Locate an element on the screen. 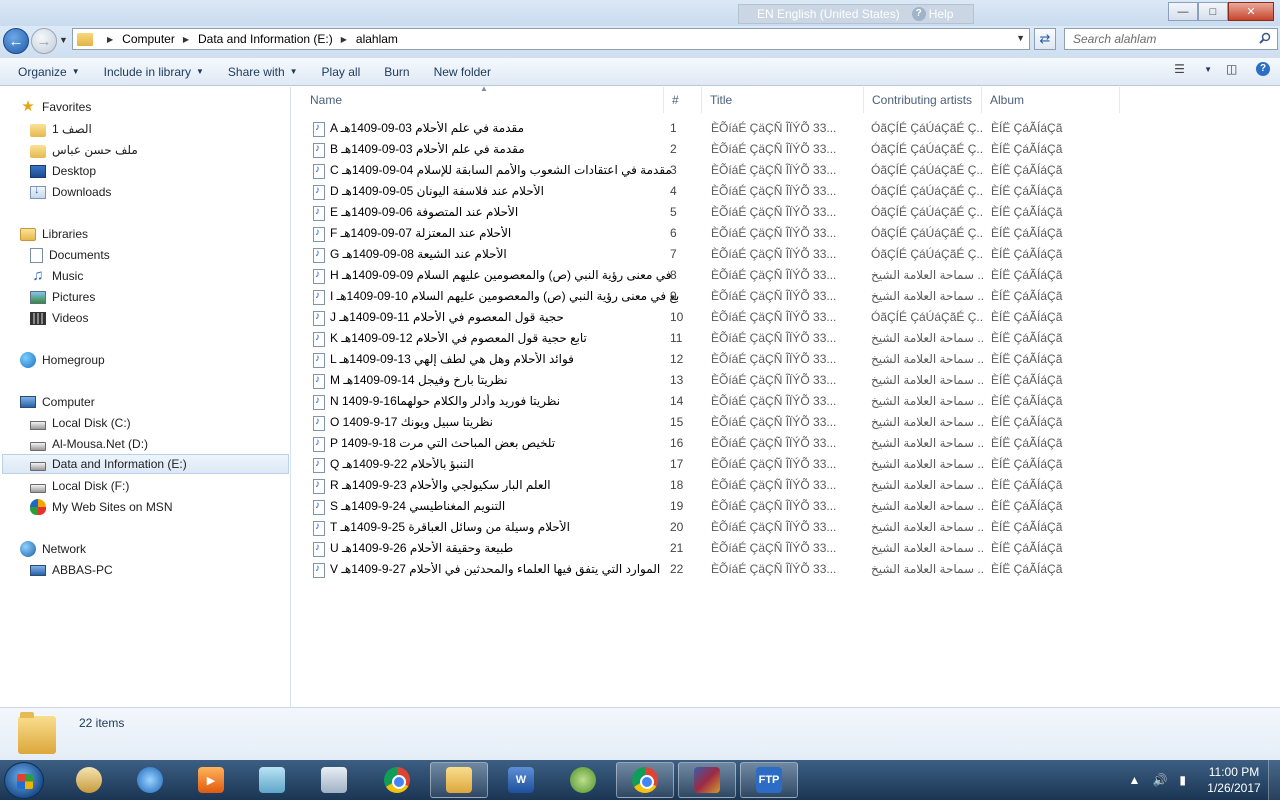 The image size is (1280, 800). volume-icon: 🔊 is located at coordinates (1159, 780).